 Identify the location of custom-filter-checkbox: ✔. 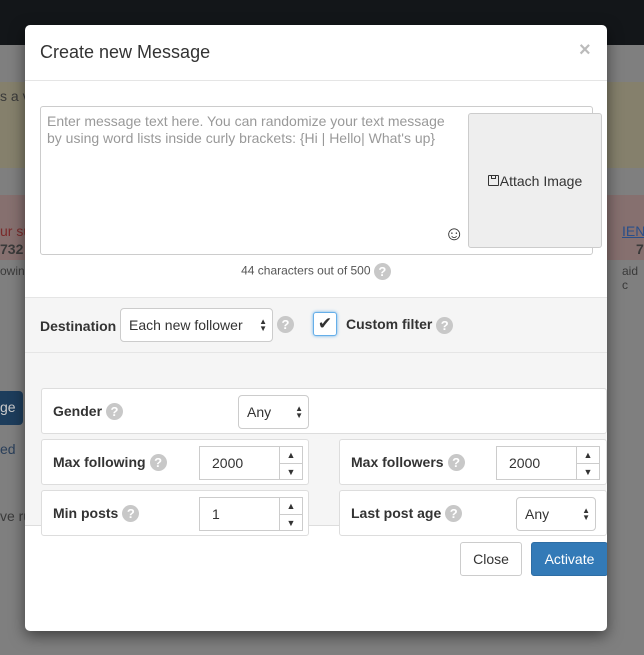
(325, 324).